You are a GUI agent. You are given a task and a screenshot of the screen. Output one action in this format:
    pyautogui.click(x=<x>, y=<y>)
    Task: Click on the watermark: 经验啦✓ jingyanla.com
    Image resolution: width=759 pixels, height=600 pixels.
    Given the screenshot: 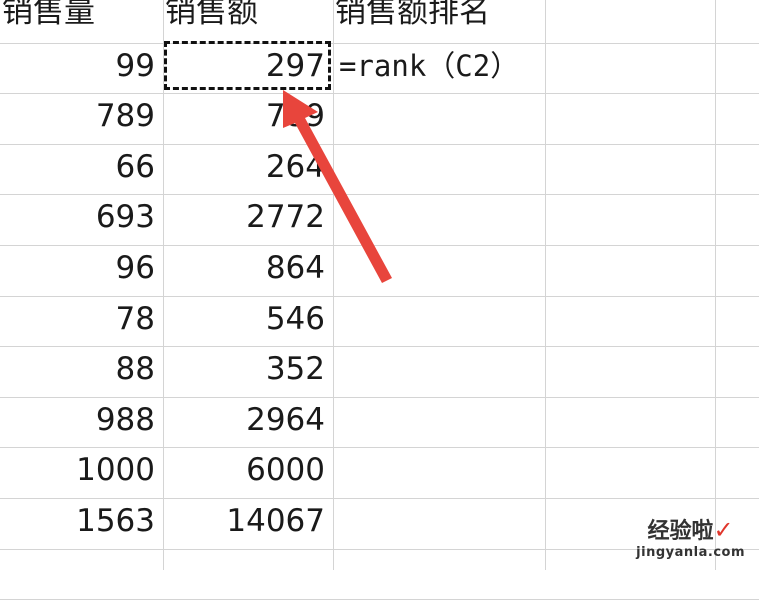 What is the action you would take?
    pyautogui.click(x=690, y=536)
    